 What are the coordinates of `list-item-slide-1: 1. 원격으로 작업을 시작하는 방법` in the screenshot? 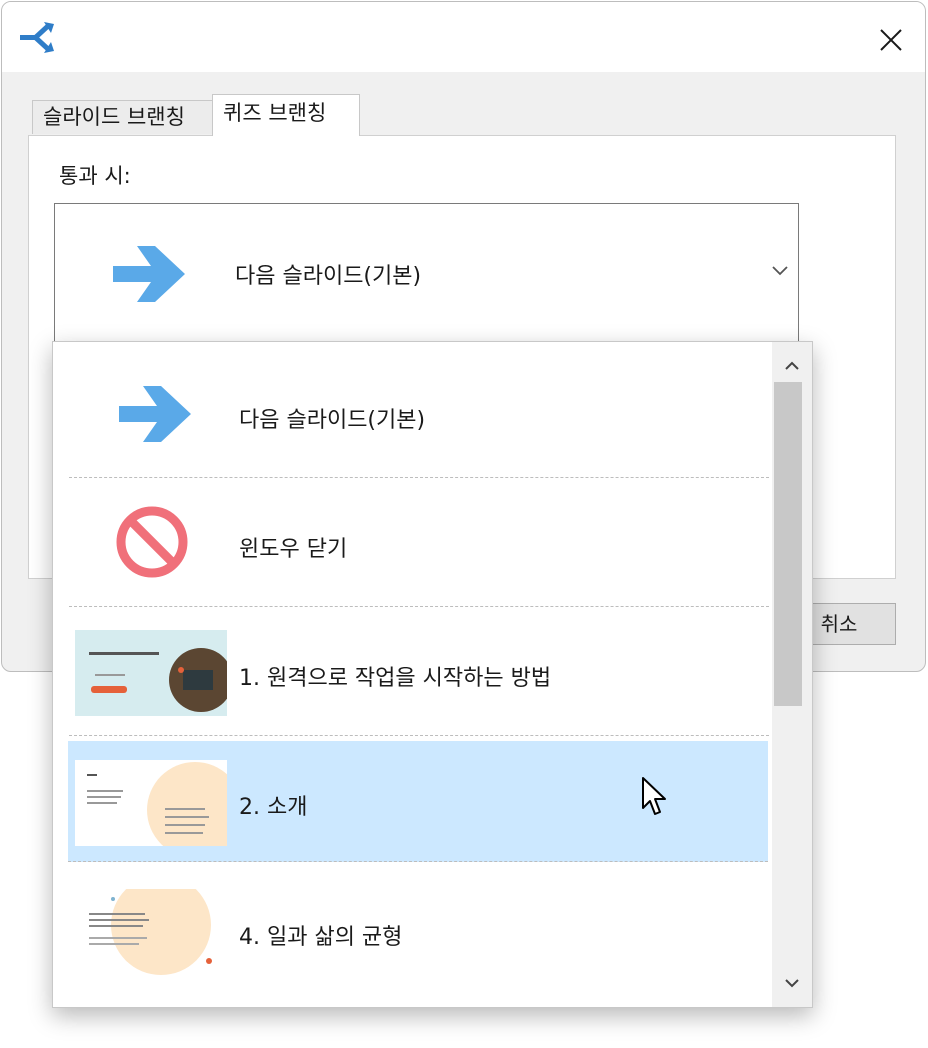 It's located at (419, 672).